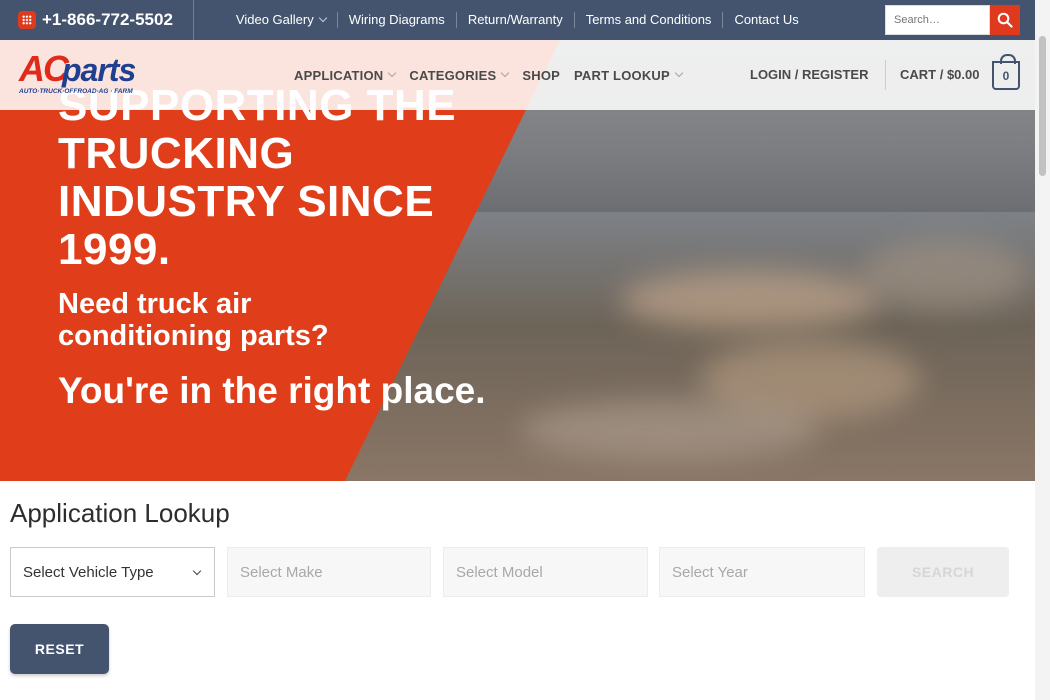 This screenshot has height=700, width=1050. Describe the element at coordinates (272, 390) in the screenshot. I see `hero-tagline: You're in the right place.` at that location.